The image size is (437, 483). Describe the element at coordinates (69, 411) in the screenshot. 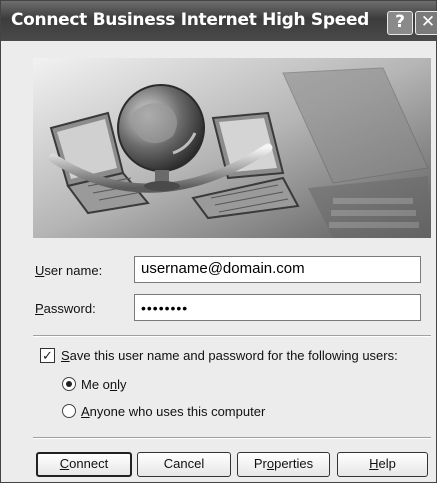

I see `anyone-radio` at that location.